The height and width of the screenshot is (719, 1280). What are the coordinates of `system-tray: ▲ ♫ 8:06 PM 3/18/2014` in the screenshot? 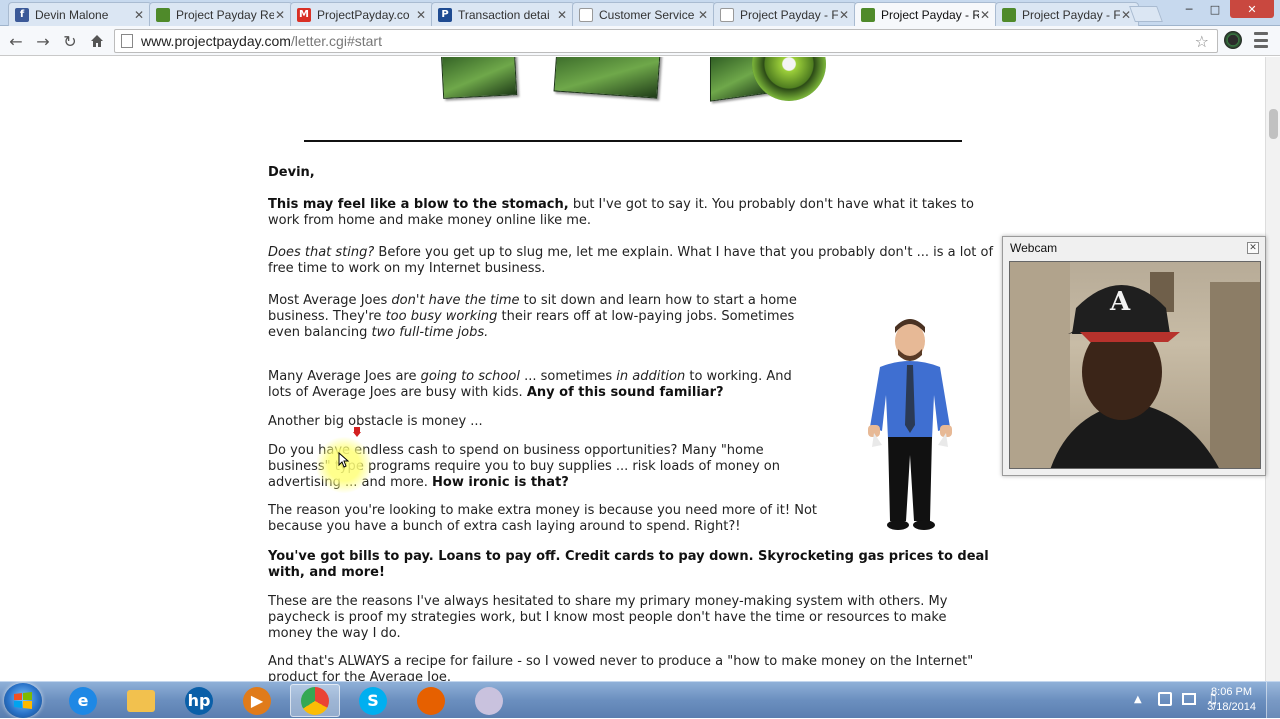 It's located at (1200, 700).